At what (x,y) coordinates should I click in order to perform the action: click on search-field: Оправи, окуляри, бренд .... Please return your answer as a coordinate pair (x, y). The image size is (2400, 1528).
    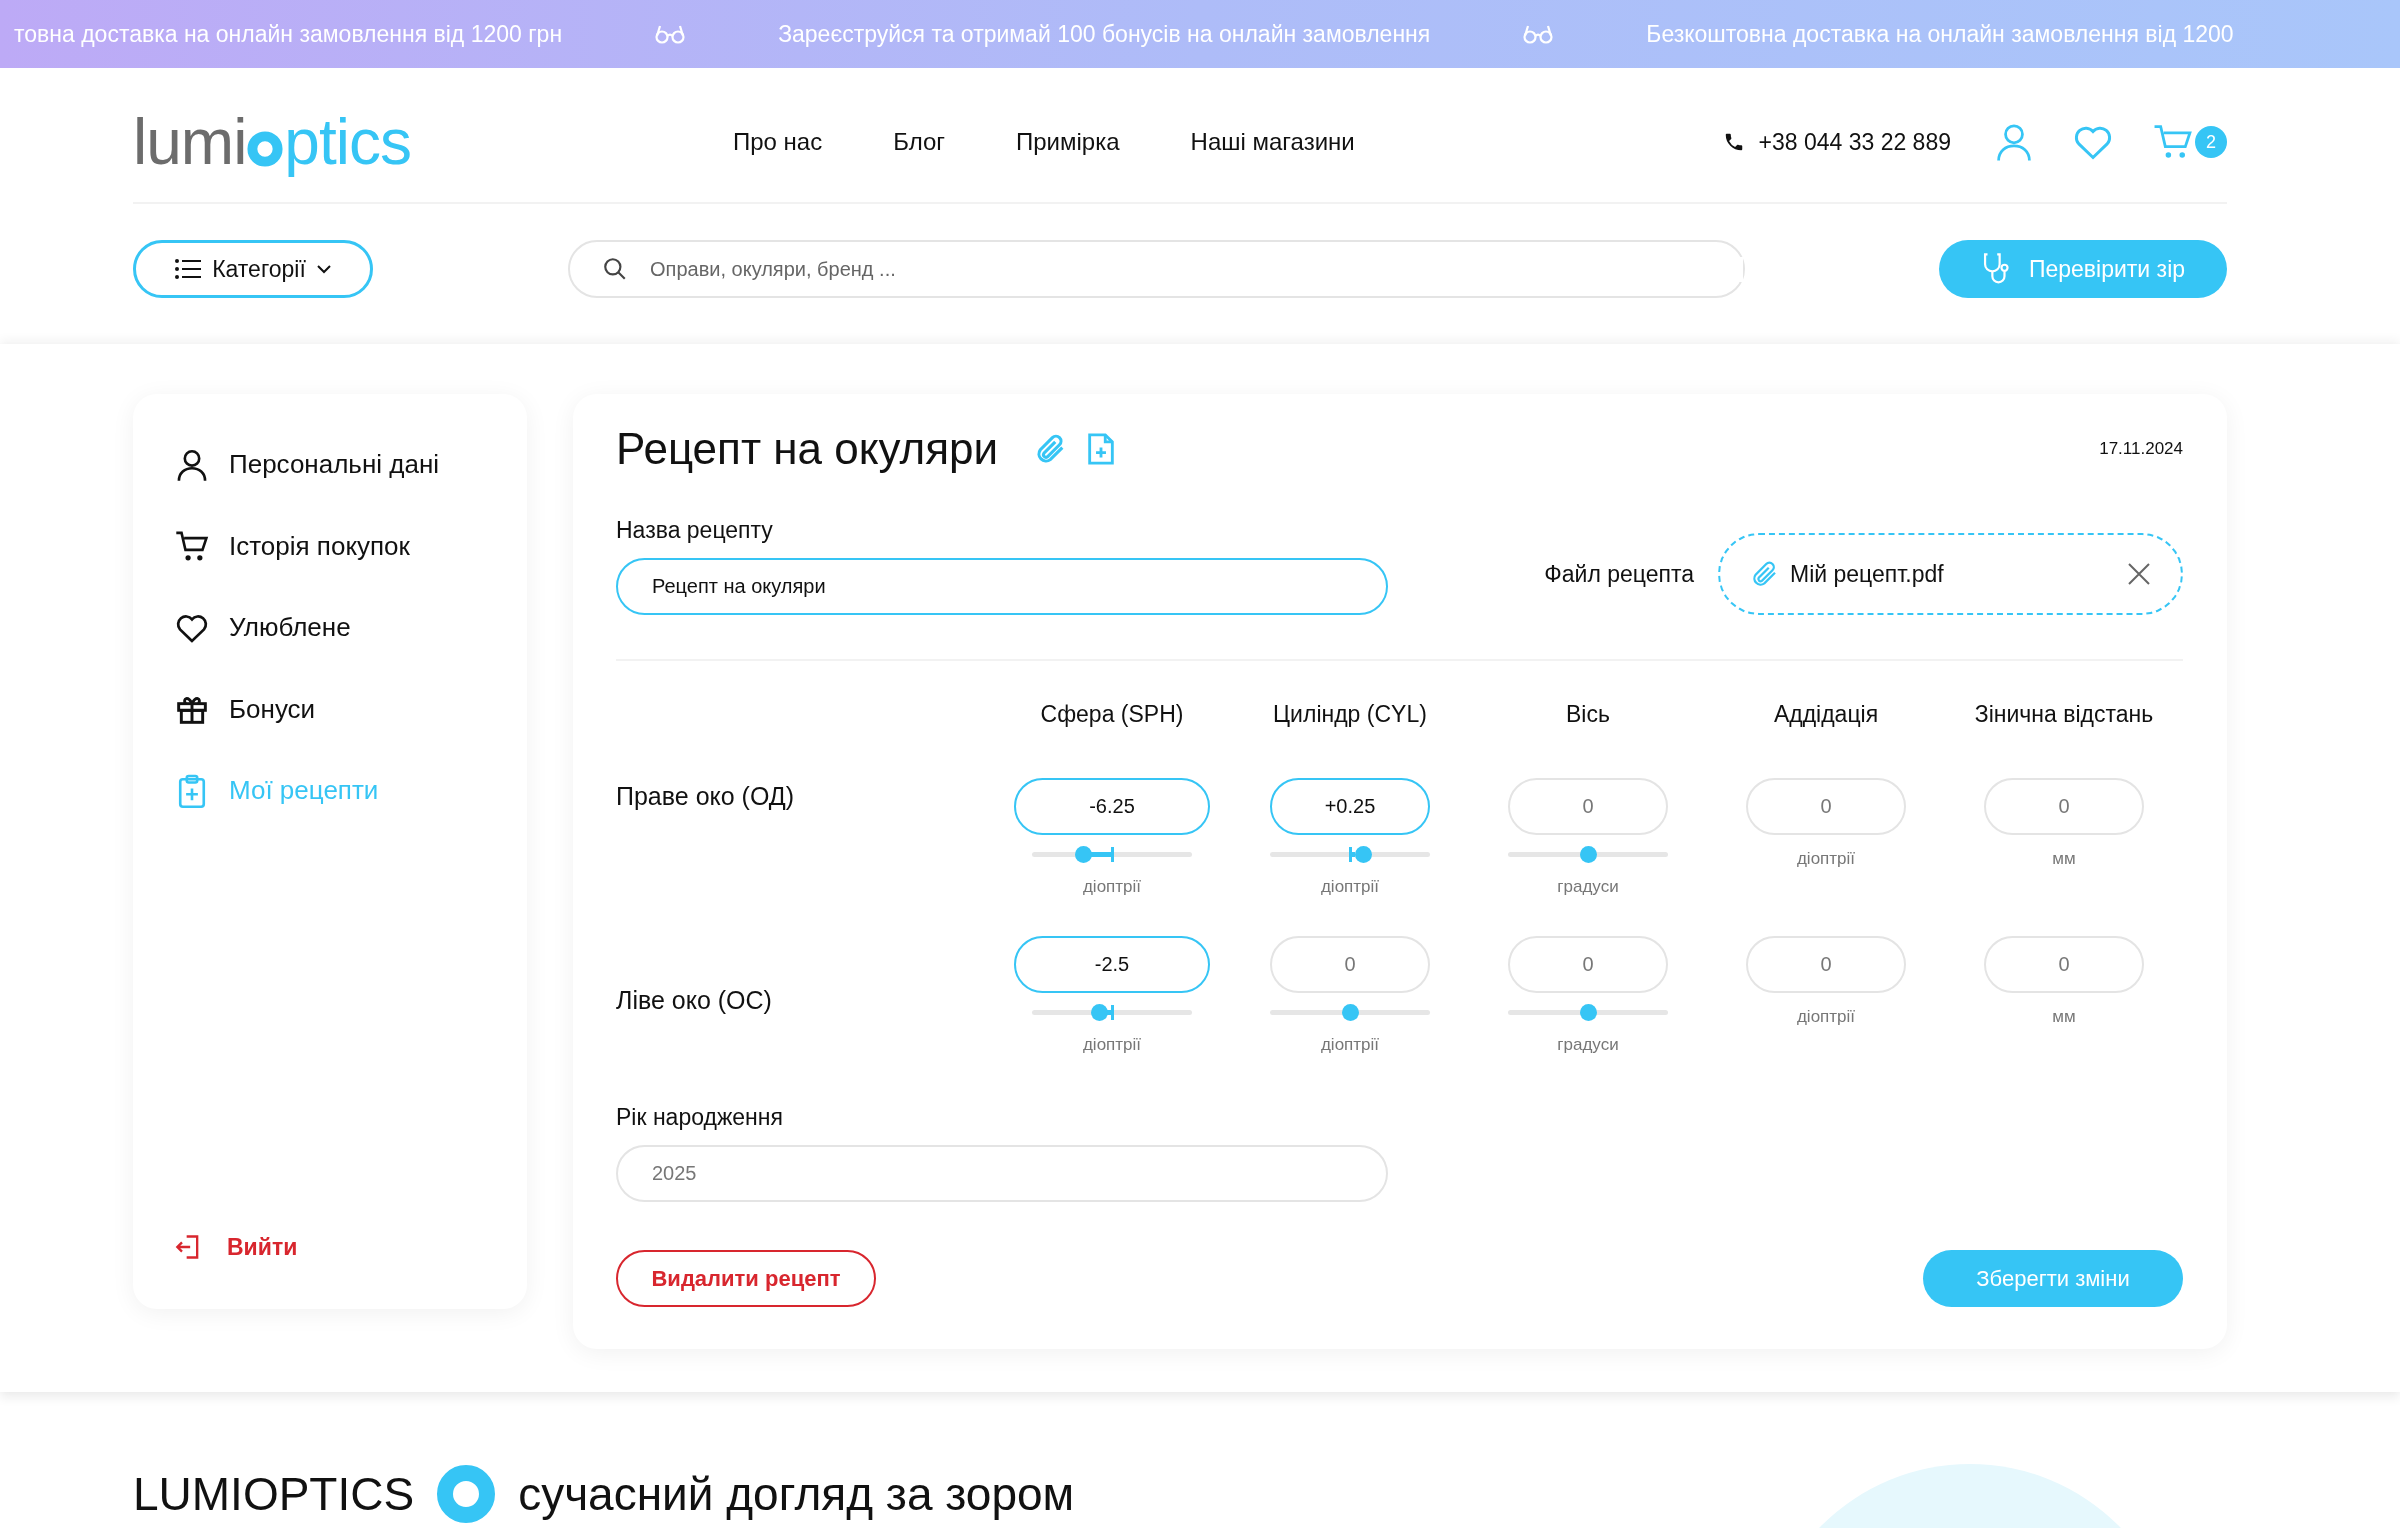
    Looking at the image, I should click on (1156, 269).